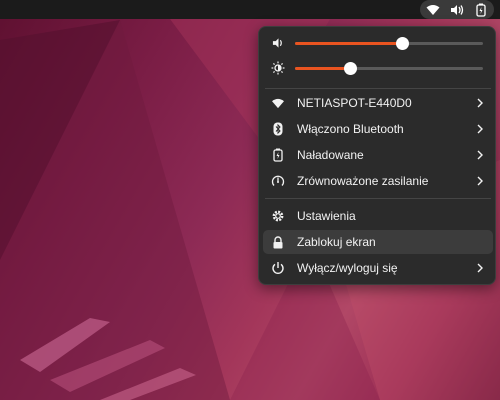 The height and width of the screenshot is (400, 500). Describe the element at coordinates (347, 268) in the screenshot. I see `power-off-label: Wyłącz/wyloguj się` at that location.